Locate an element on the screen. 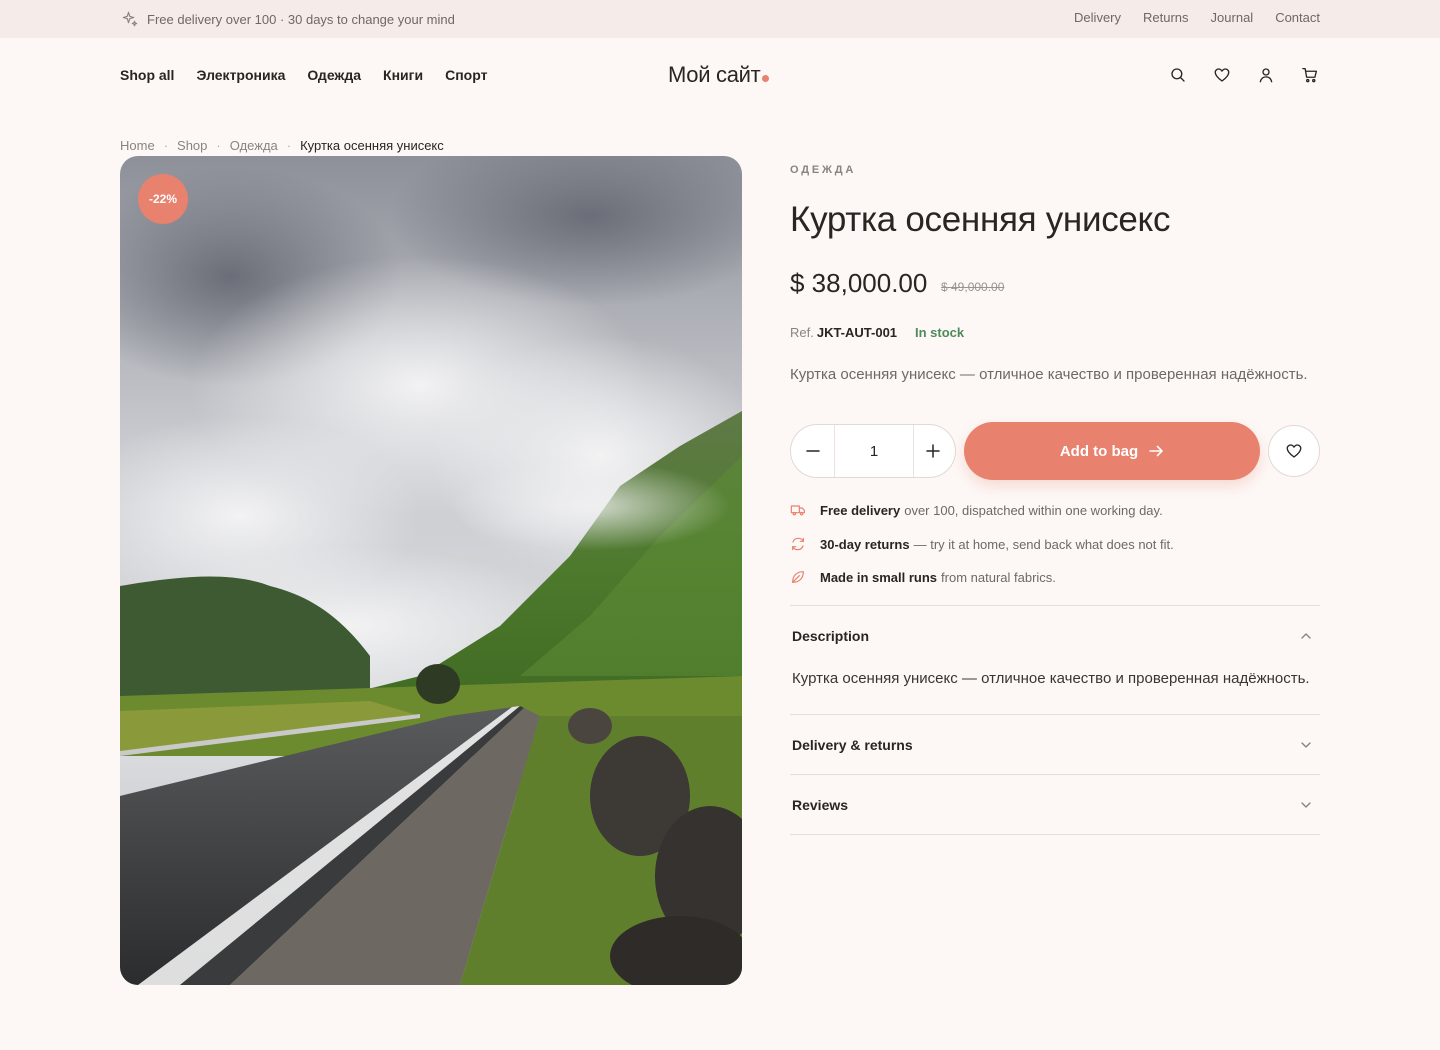 Image resolution: width=1440 pixels, height=1050 pixels. perk-materials: Made in small runs from natural fabrics. is located at coordinates (923, 577).